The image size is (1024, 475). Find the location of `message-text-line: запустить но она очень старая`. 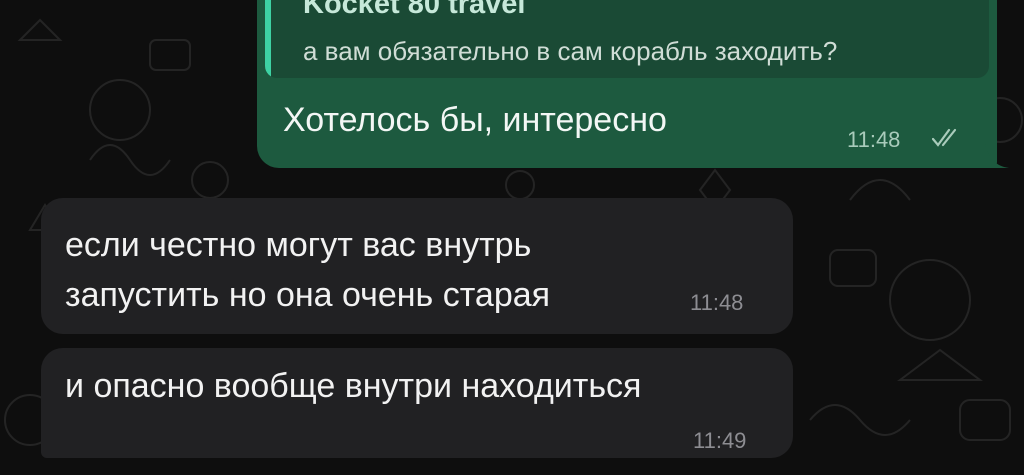

message-text-line: запустить но она очень старая is located at coordinates (308, 295).